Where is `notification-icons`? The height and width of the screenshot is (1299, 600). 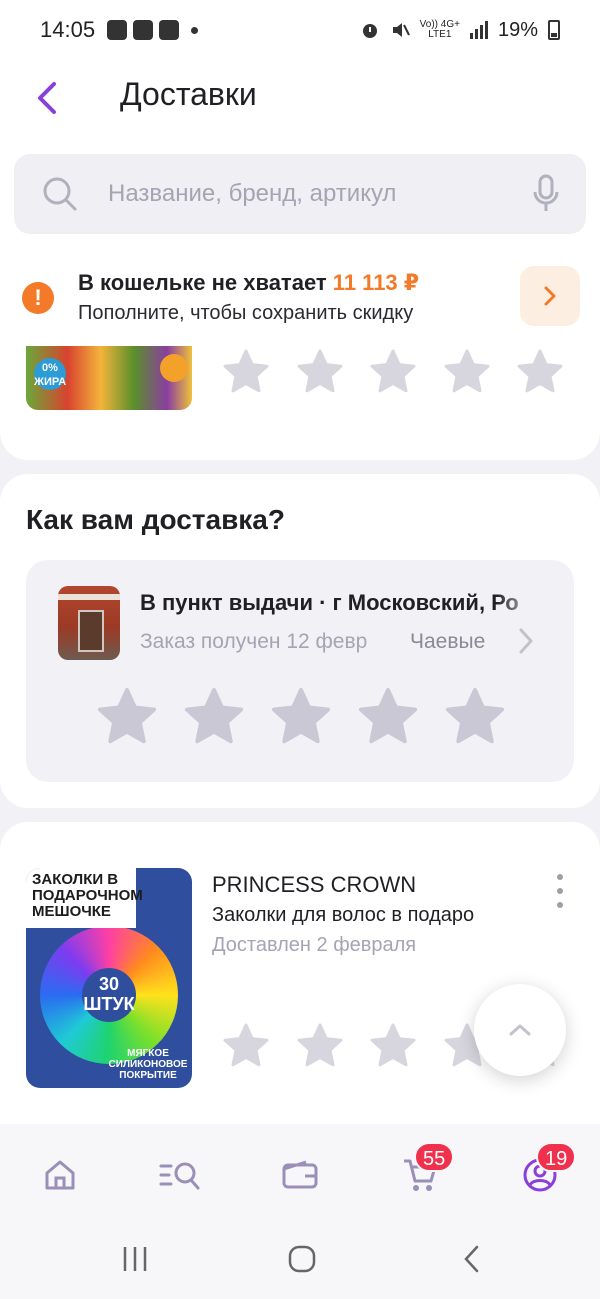 notification-icons is located at coordinates (153, 30).